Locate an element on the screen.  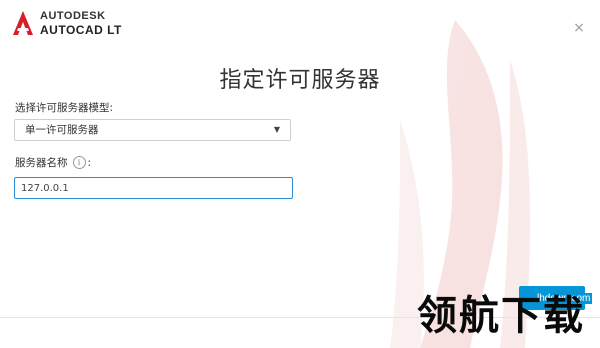
server-name-label-row: 服务器名称 i : is located at coordinates (53, 162).